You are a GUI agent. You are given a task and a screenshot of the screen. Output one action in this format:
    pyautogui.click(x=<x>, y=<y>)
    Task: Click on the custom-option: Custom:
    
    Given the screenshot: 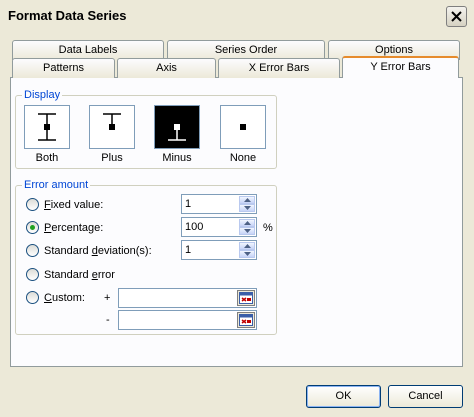 What is the action you would take?
    pyautogui.click(x=55, y=297)
    